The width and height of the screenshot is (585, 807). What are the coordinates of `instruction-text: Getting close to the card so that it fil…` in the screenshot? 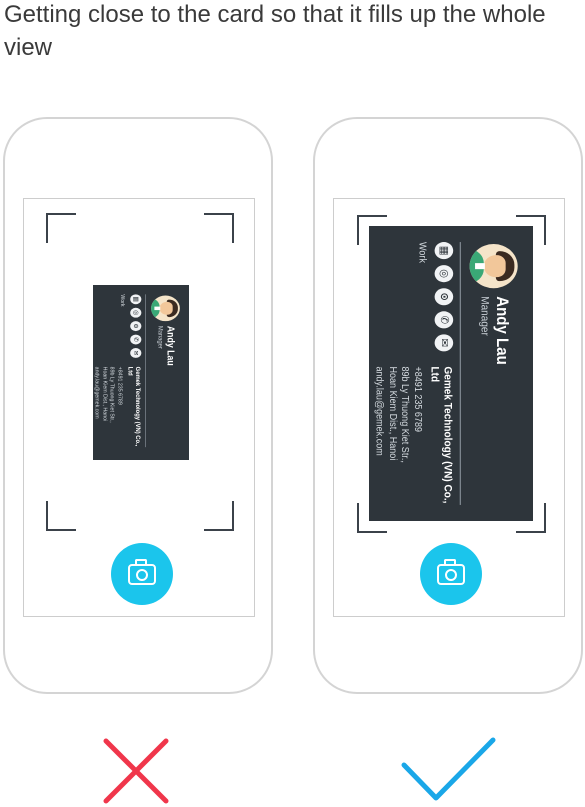 It's located at (275, 31).